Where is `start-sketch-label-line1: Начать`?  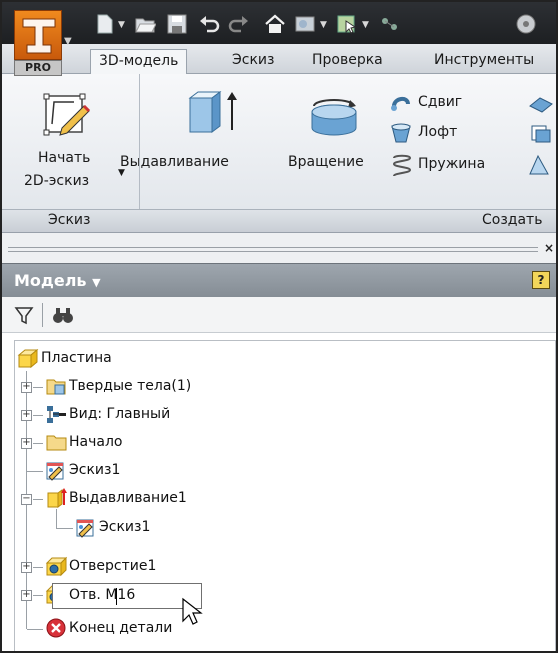 start-sketch-label-line1: Начать is located at coordinates (64, 158).